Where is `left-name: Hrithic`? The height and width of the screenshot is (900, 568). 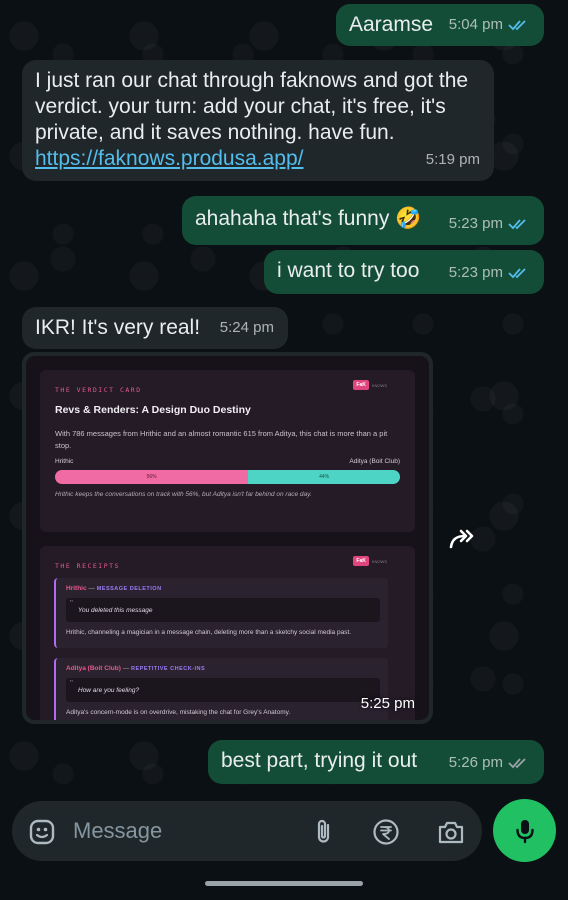
left-name: Hrithic is located at coordinates (64, 461).